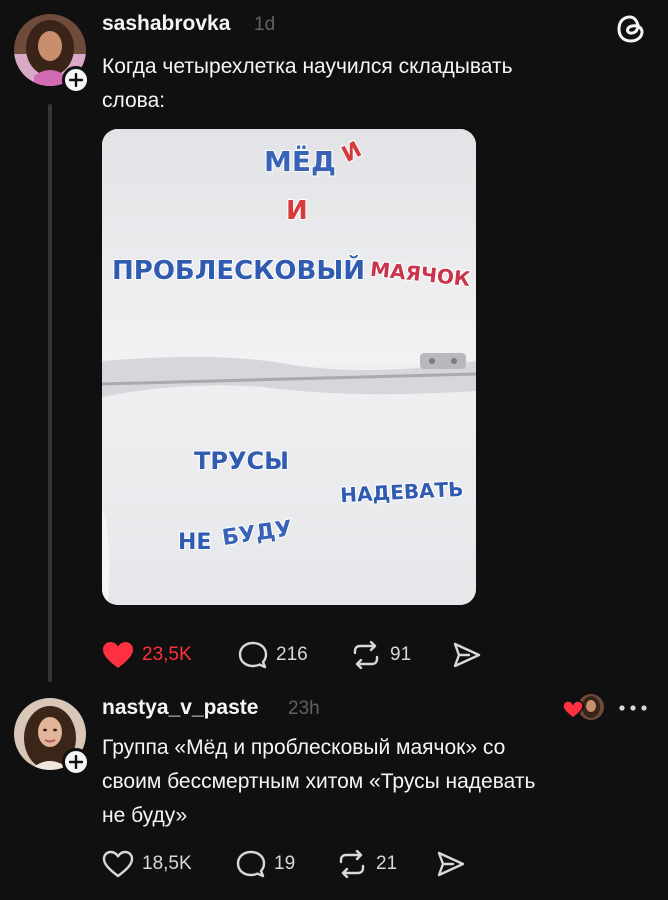  Describe the element at coordinates (167, 863) in the screenshot. I see `like-count: 18,5K` at that location.